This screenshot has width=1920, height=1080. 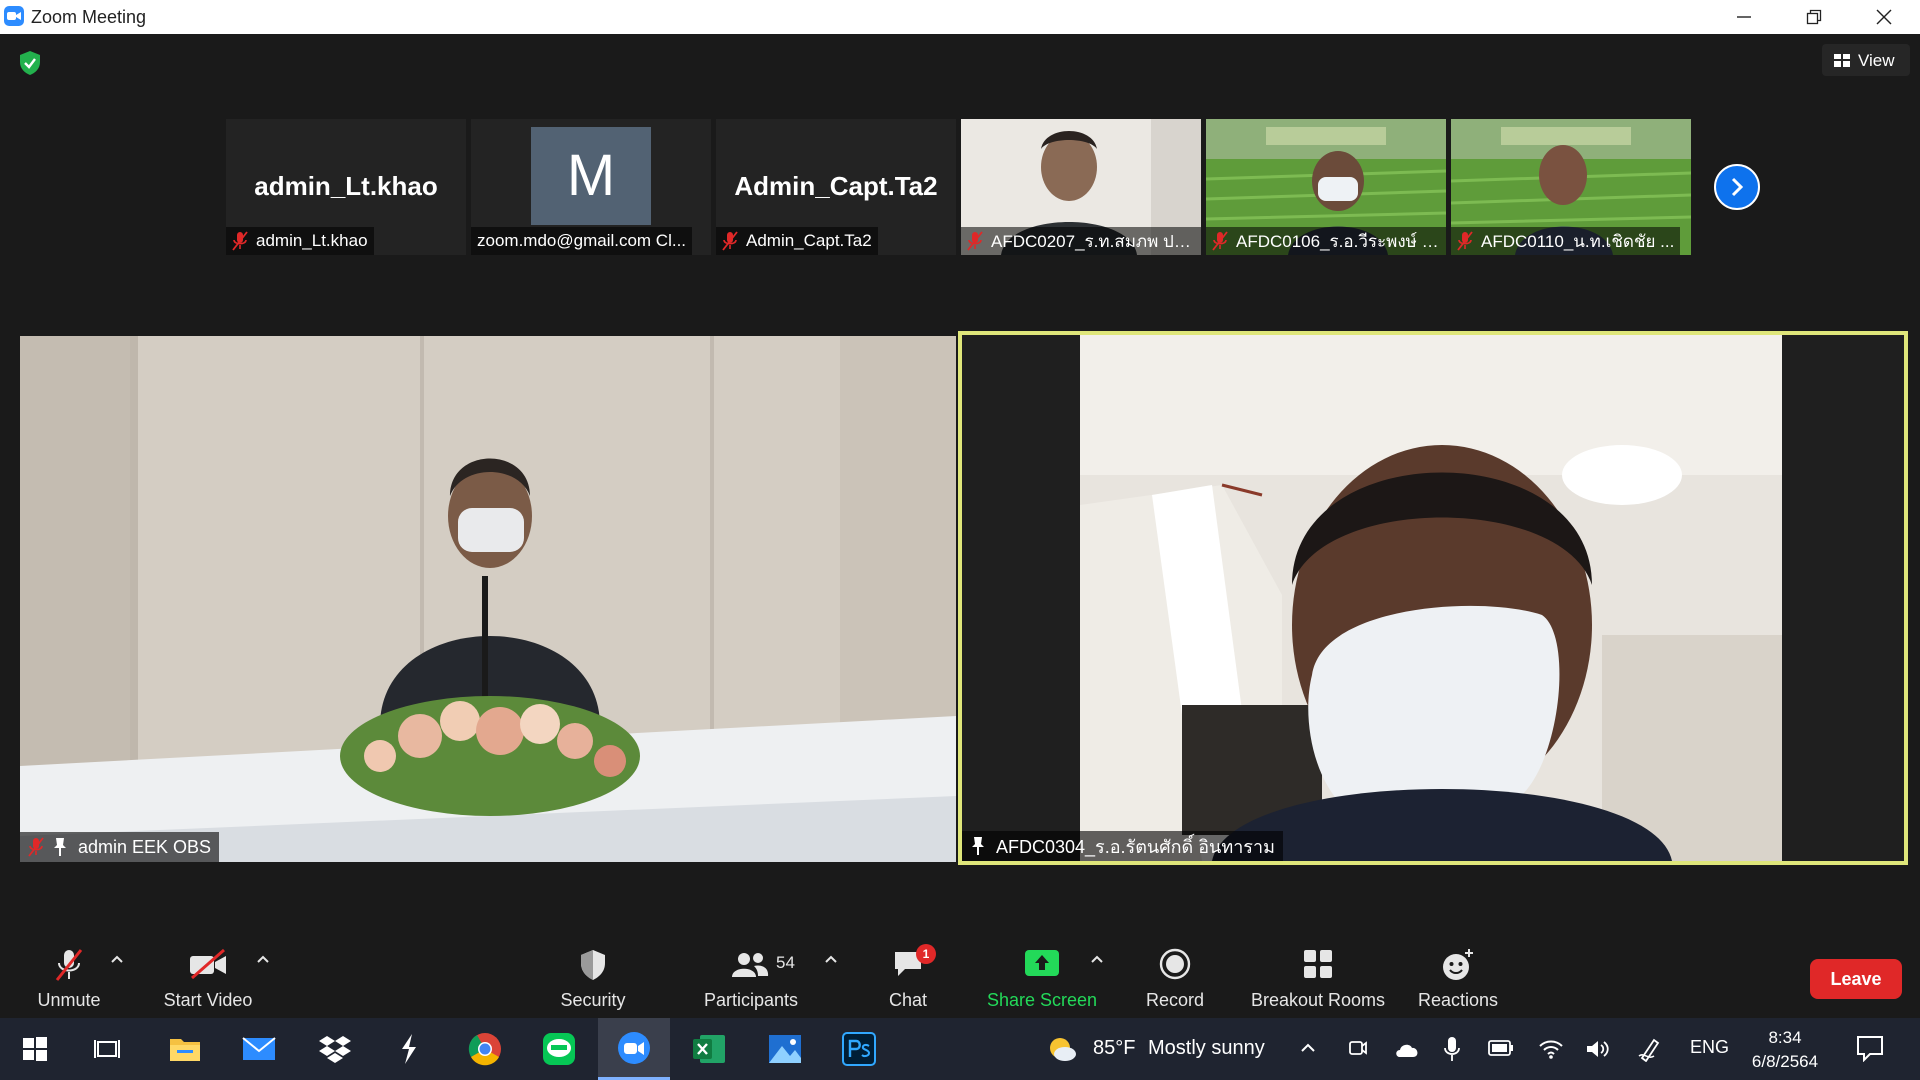 What do you see at coordinates (591, 176) in the screenshot?
I see `participant-avatar: M` at bounding box center [591, 176].